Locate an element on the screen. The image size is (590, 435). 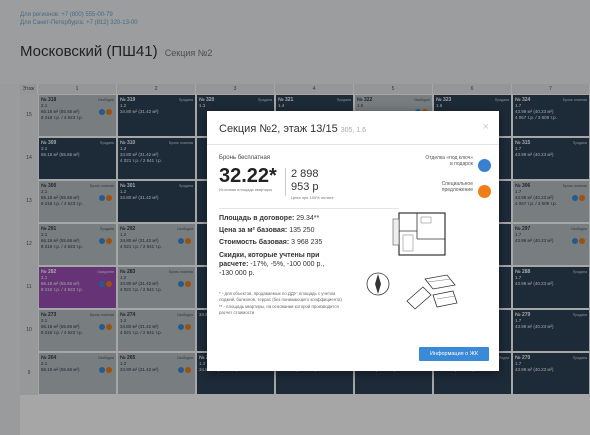
total-area: 32.22* is located at coordinates (248, 176).